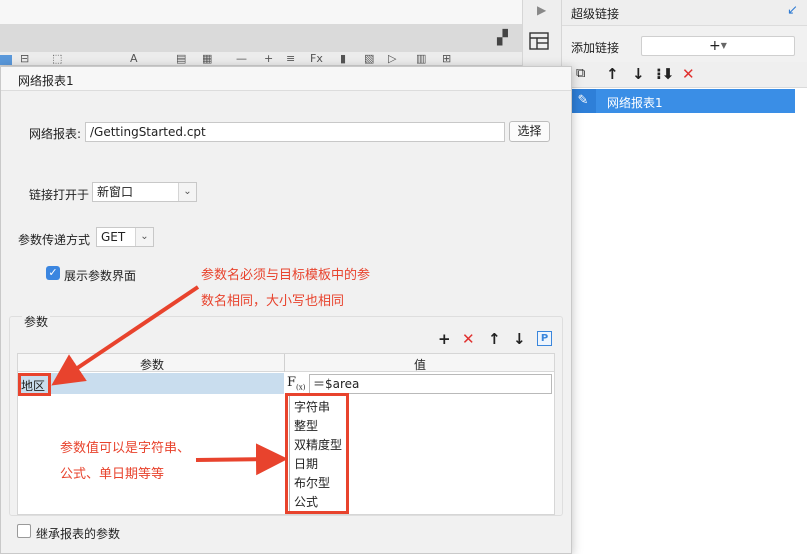 This screenshot has width=807, height=554. I want to click on params-table-header, so click(286, 363).